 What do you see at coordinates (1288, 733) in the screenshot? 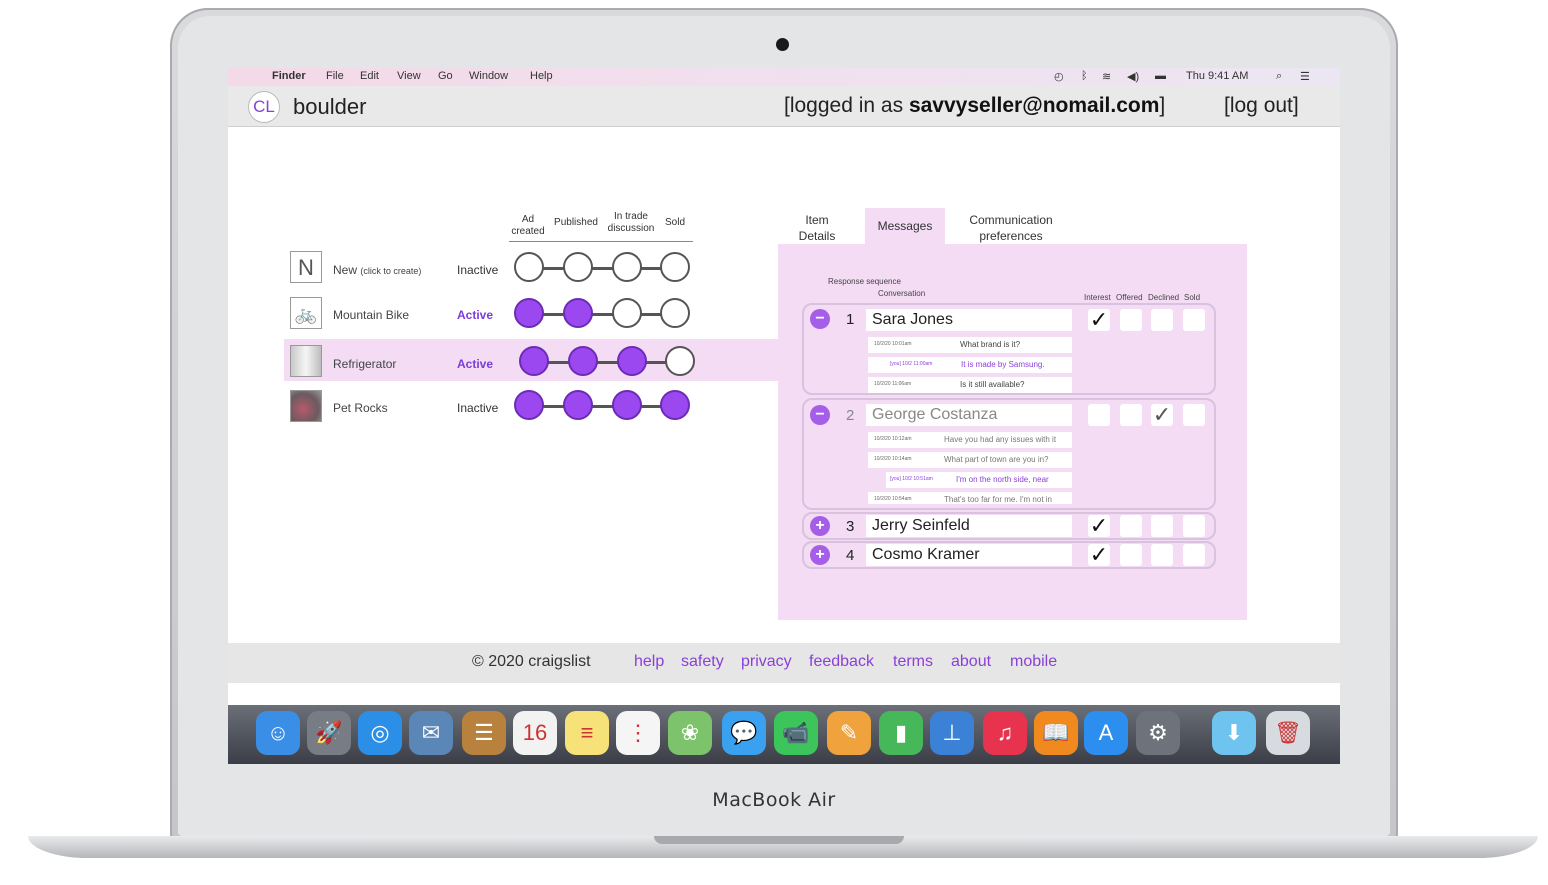
I see `trash-icon: 🗑` at bounding box center [1288, 733].